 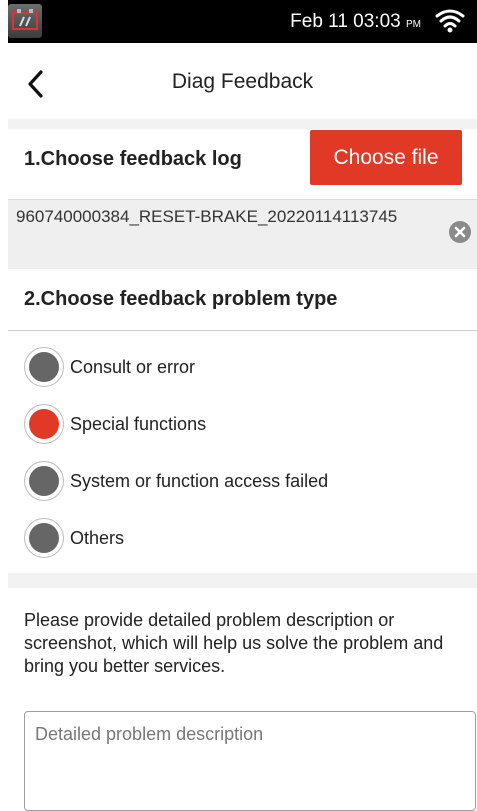 What do you see at coordinates (244, 424) in the screenshot?
I see `radio-option-special-functions: Special functions` at bounding box center [244, 424].